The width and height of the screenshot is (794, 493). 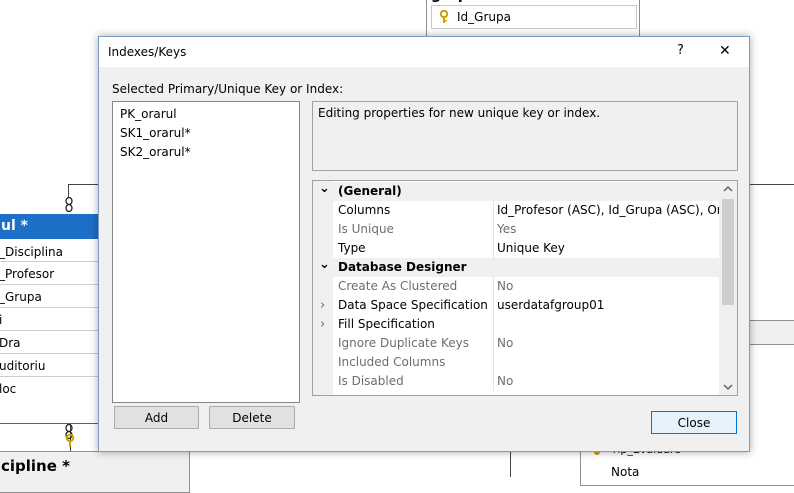 What do you see at coordinates (155, 133) in the screenshot?
I see `list-item: SK1_orarul*` at bounding box center [155, 133].